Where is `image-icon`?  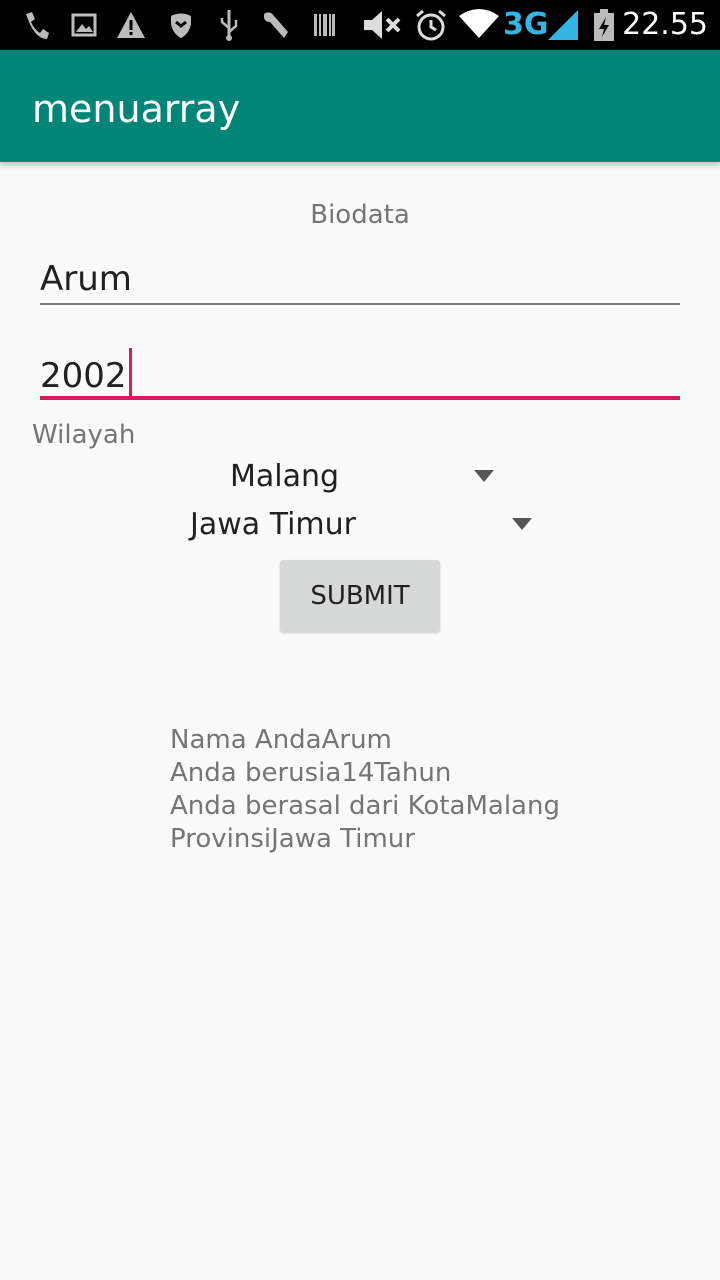 image-icon is located at coordinates (84, 25).